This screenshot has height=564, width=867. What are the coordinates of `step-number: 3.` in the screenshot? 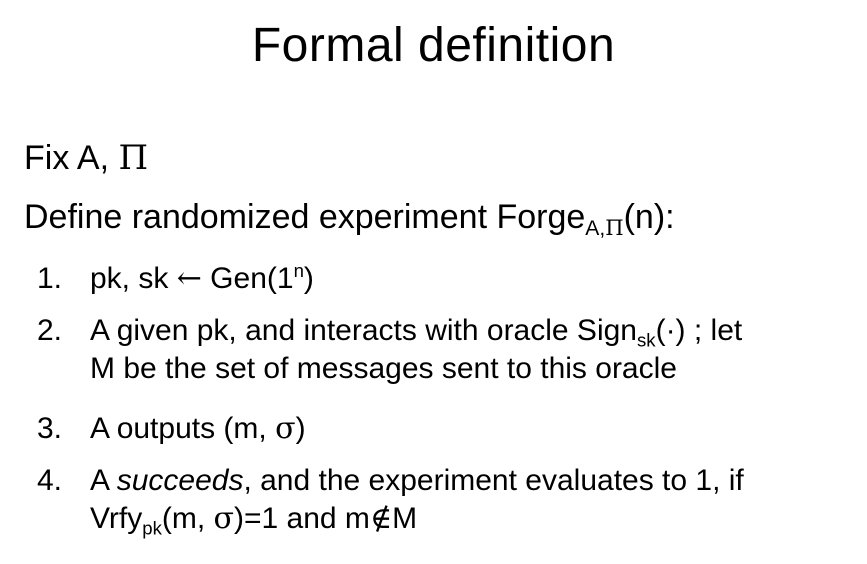 It's located at (50, 428).